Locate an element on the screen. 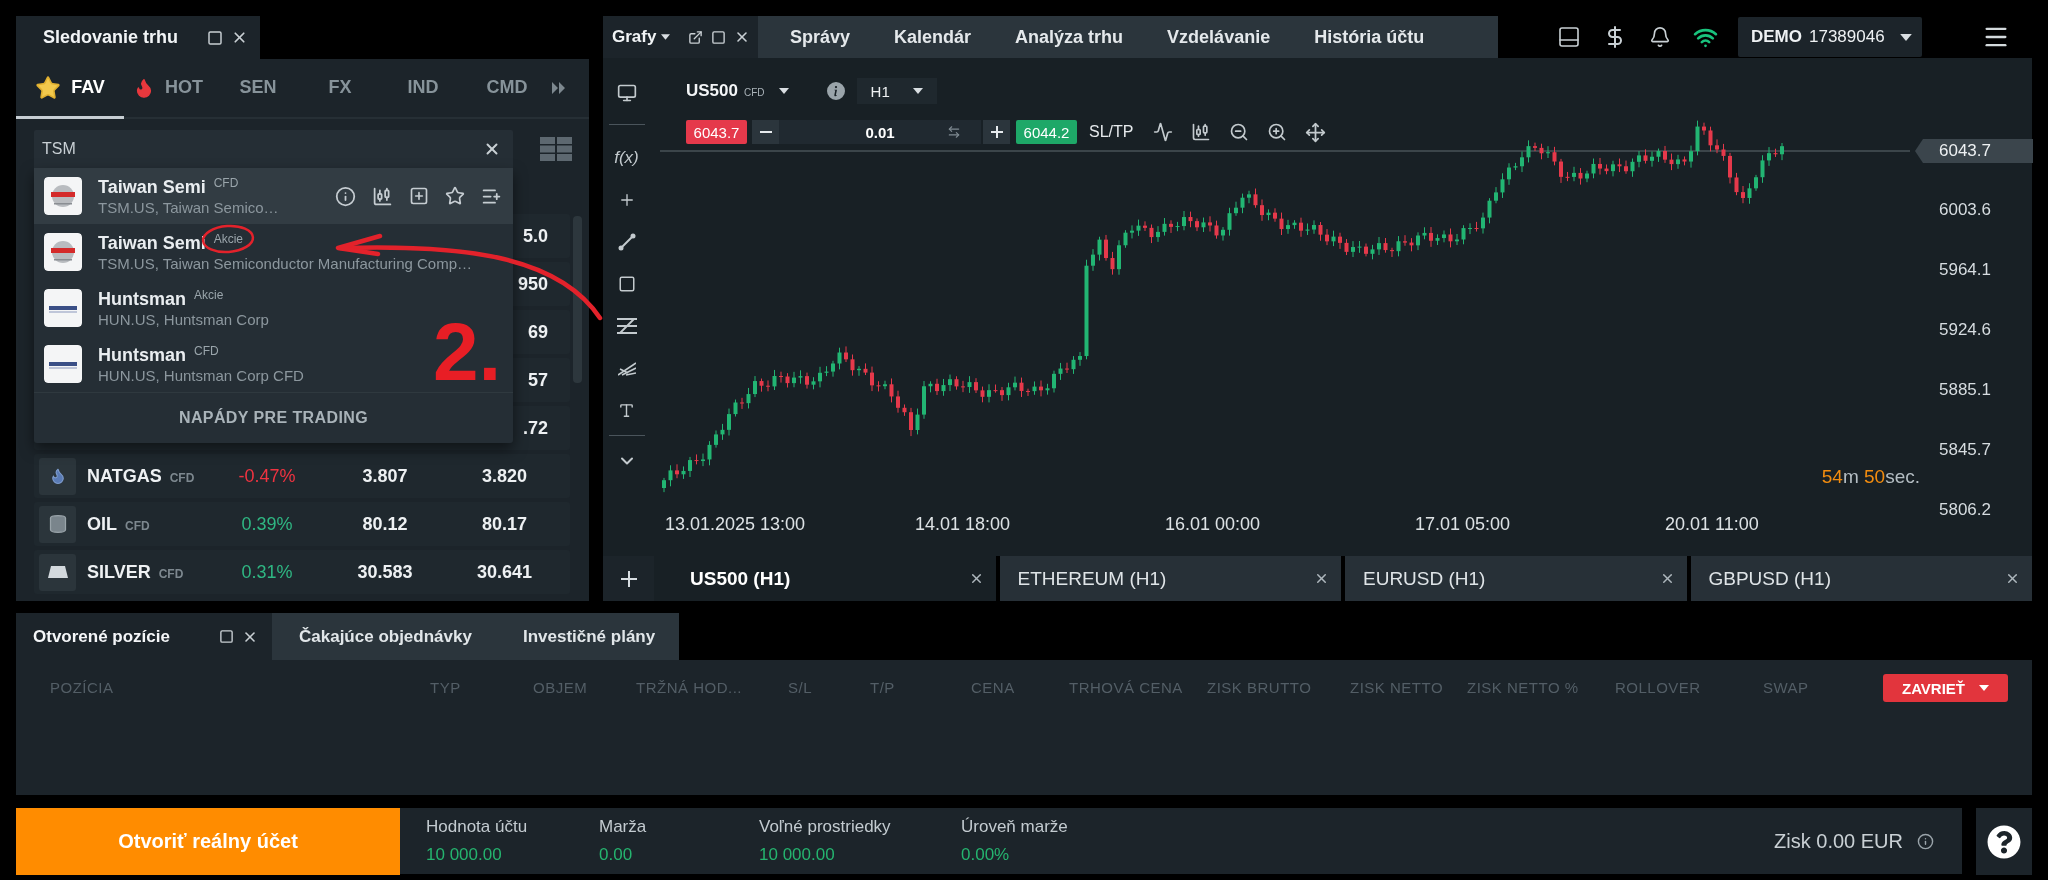  bell-icon is located at coordinates (1660, 37).